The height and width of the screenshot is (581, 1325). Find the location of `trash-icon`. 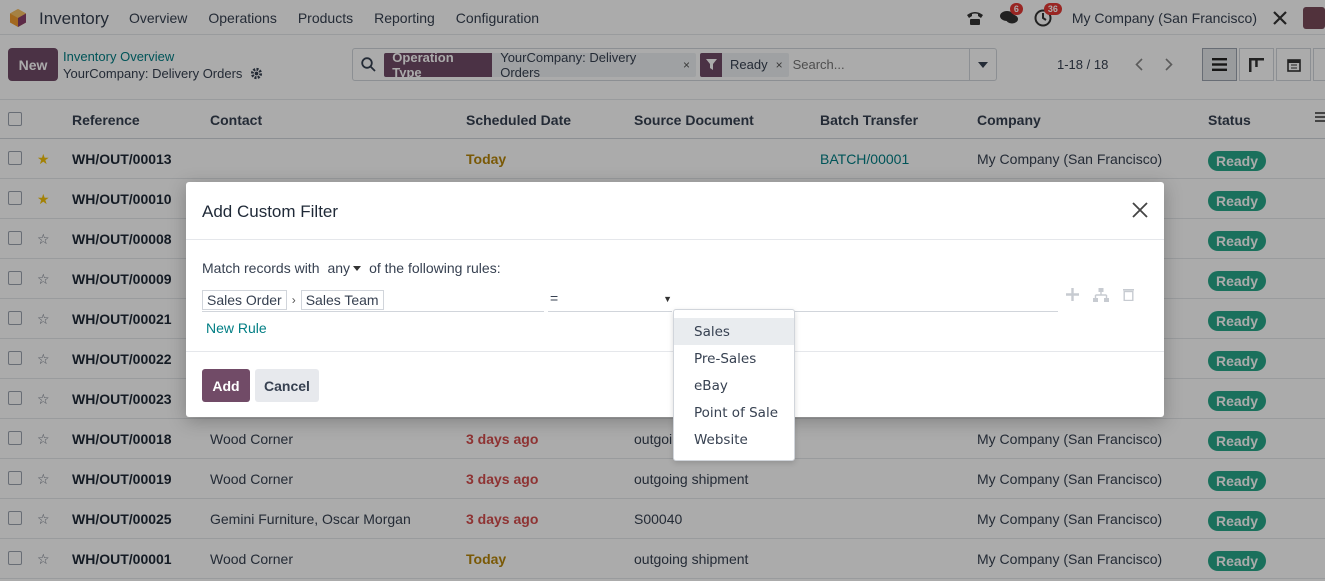

trash-icon is located at coordinates (1128, 298).